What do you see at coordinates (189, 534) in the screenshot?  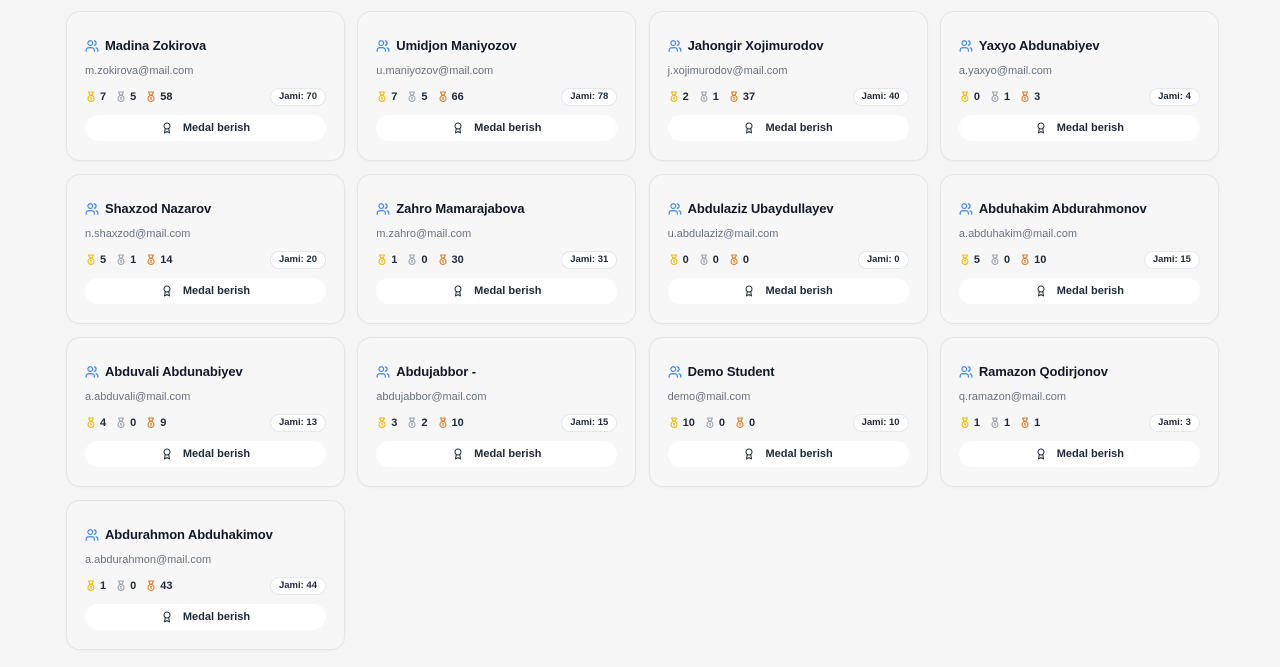 I see `student-name: Abdurahmon Abduhakimov` at bounding box center [189, 534].